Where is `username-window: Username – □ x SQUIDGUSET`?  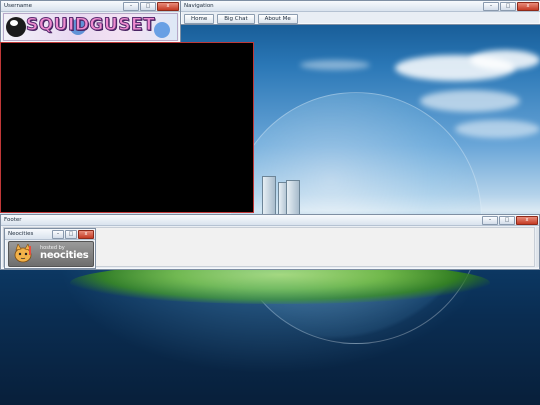 username-window: Username – □ x SQUIDGUSET is located at coordinates (90, 21).